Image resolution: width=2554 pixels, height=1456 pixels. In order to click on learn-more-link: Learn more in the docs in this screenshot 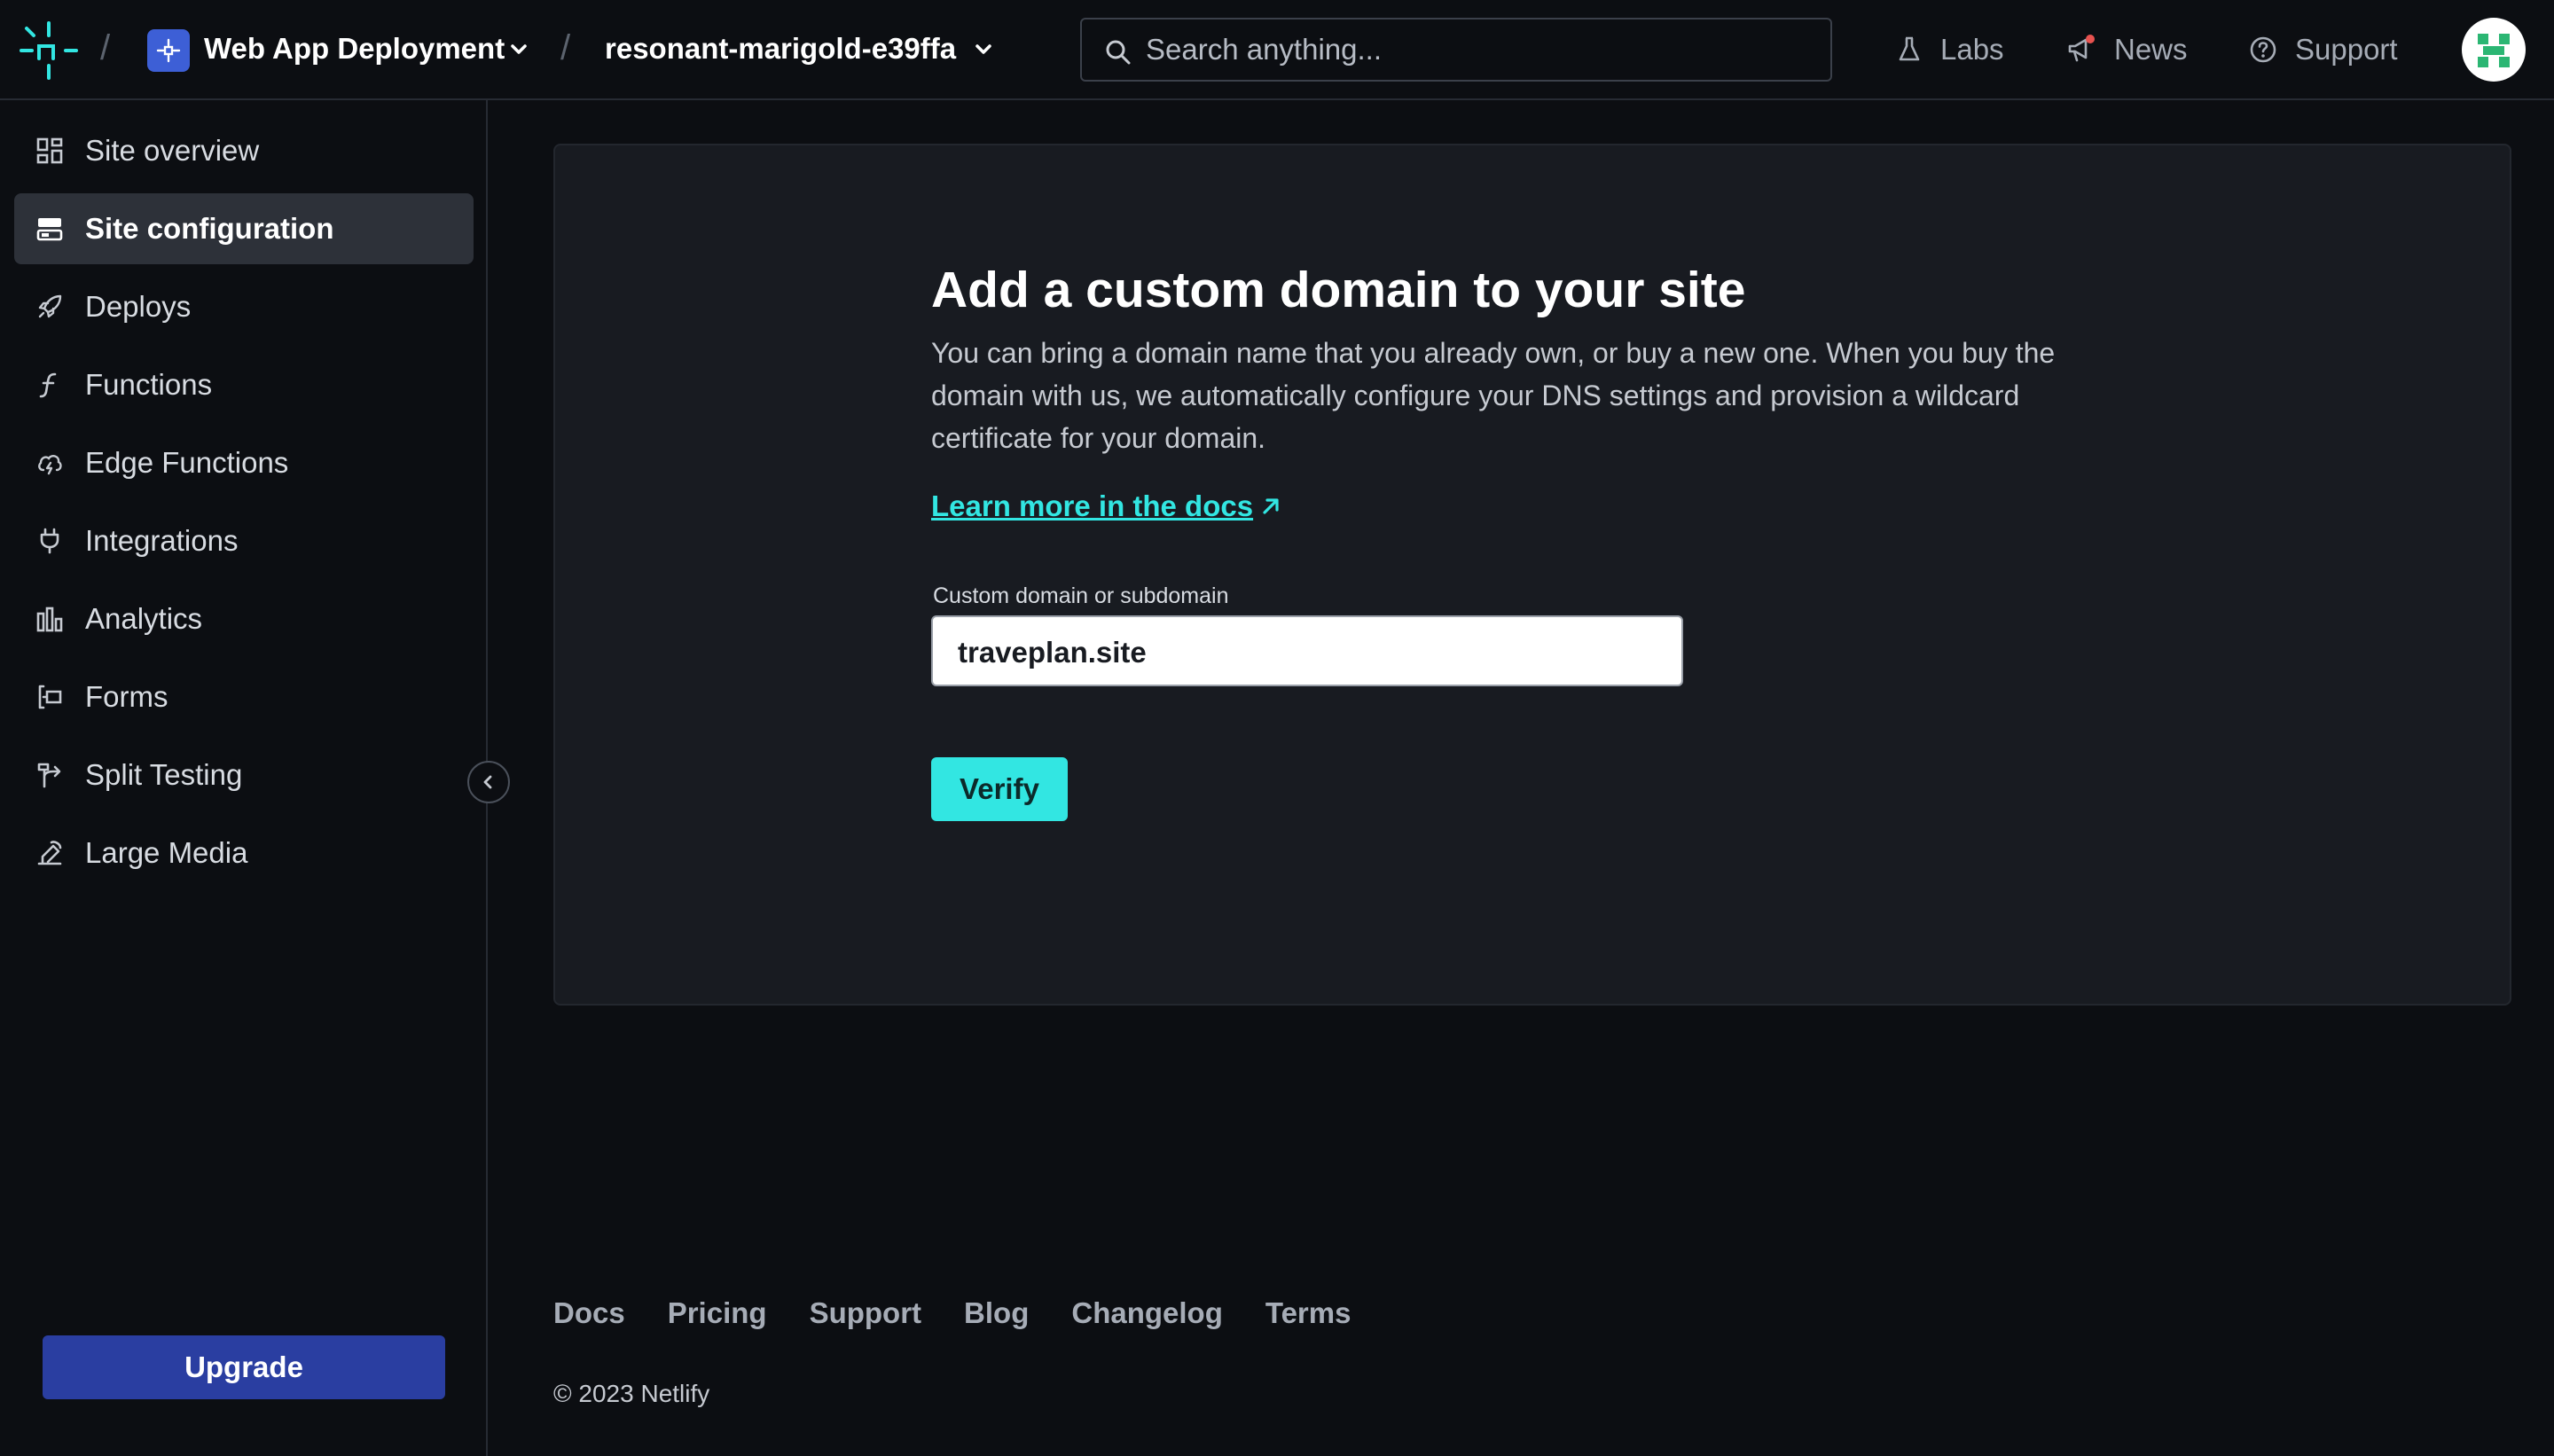, I will do `click(1105, 506)`.